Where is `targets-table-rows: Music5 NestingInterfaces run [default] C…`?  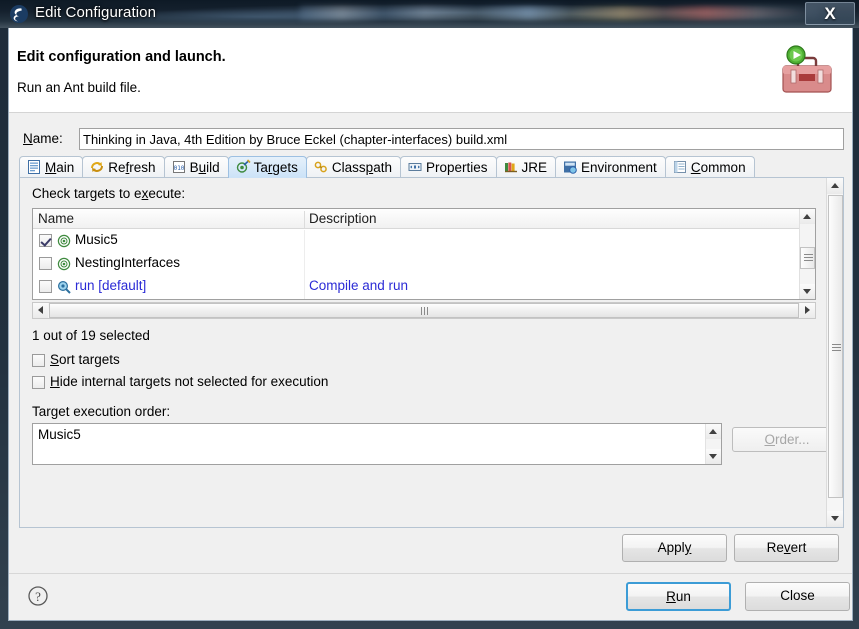
targets-table-rows: Music5 NestingInterfaces run [default] C… is located at coordinates (424, 265).